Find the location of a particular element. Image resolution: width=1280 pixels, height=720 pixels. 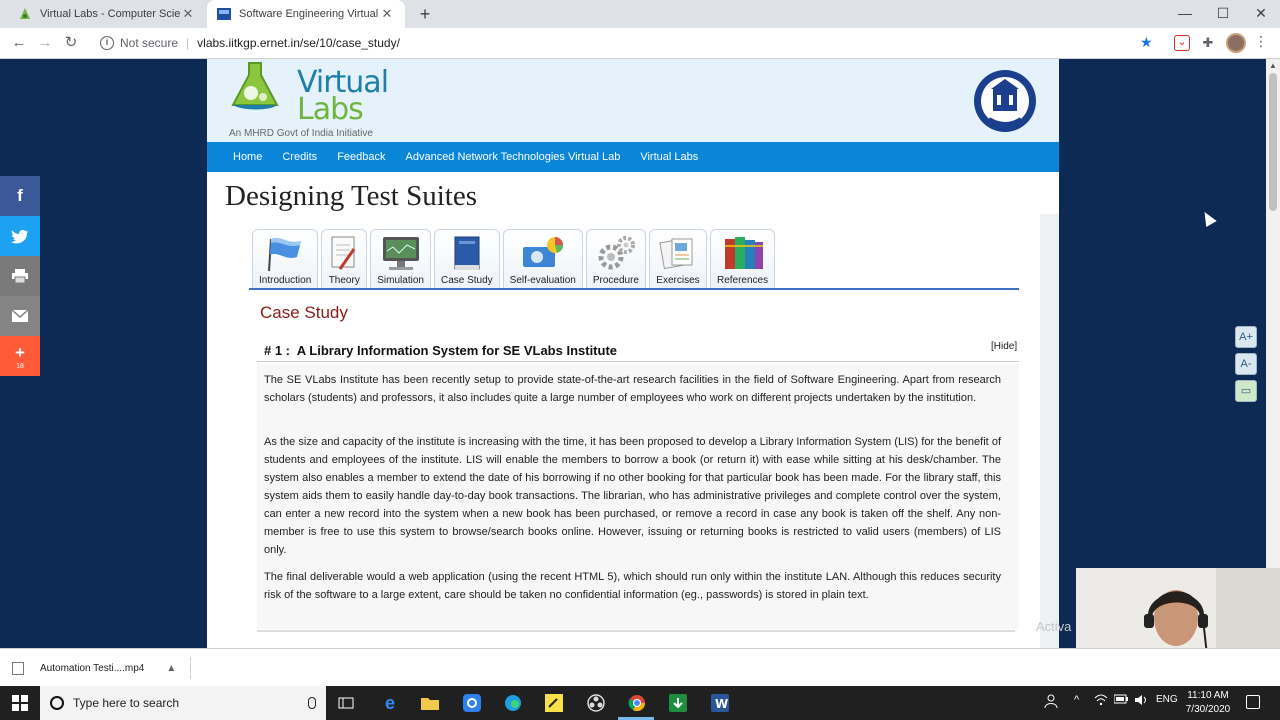

microphone-icon is located at coordinates (312, 703).